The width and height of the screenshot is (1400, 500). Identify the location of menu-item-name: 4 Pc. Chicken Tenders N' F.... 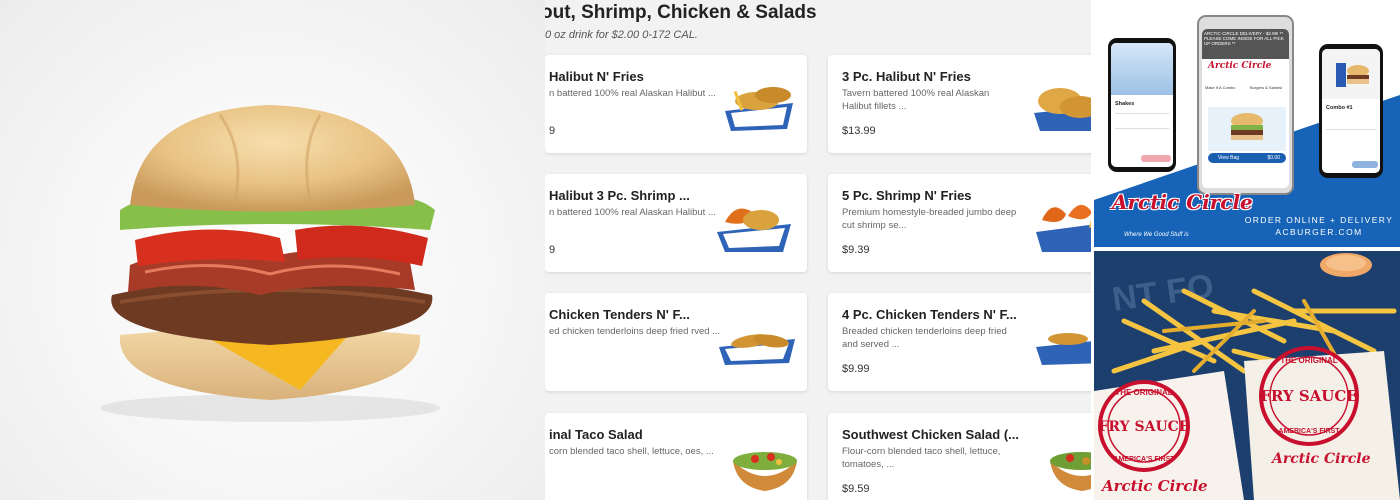
(929, 314).